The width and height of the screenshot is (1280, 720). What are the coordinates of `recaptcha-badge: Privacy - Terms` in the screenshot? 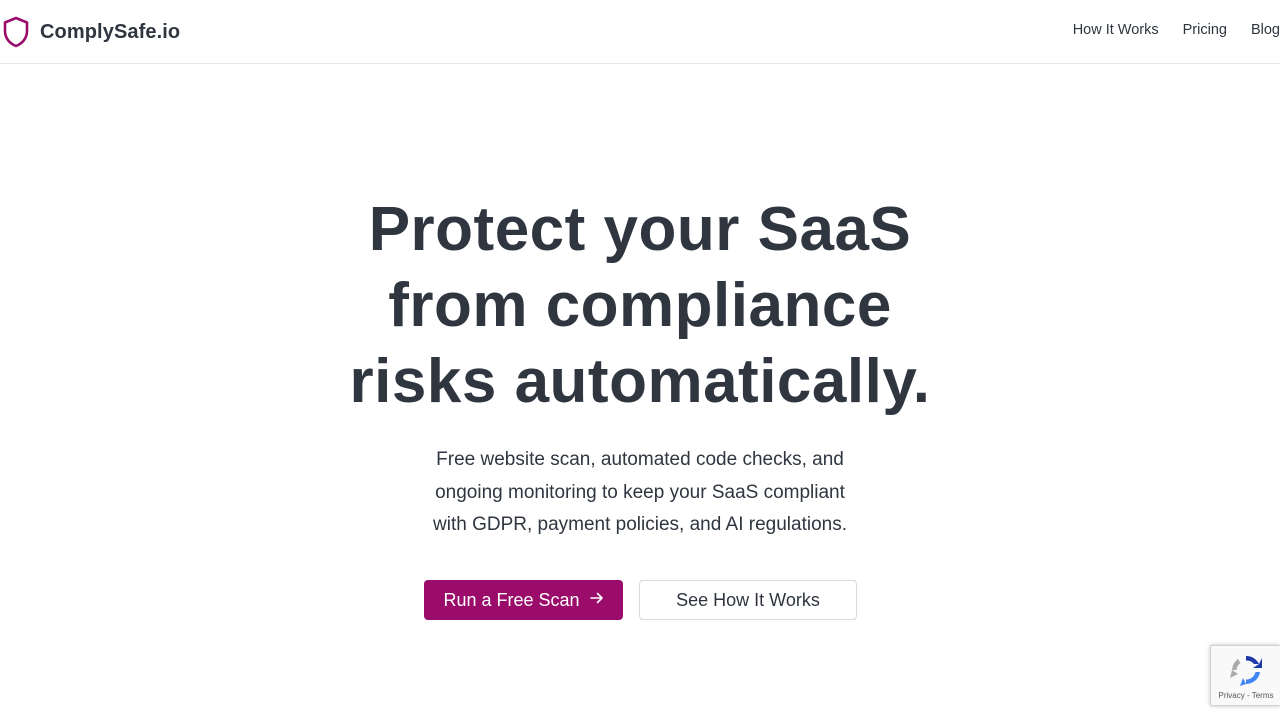 It's located at (1245, 675).